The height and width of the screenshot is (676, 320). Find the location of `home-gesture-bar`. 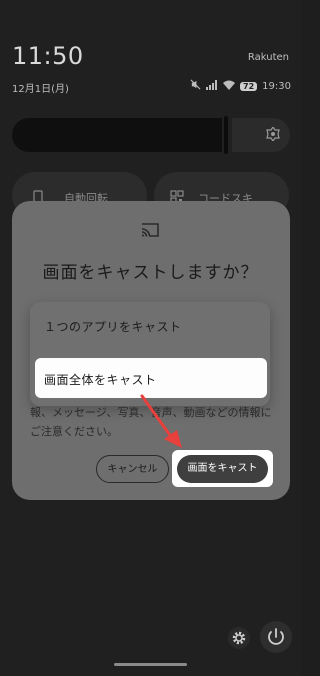

home-gesture-bar is located at coordinates (150, 664).